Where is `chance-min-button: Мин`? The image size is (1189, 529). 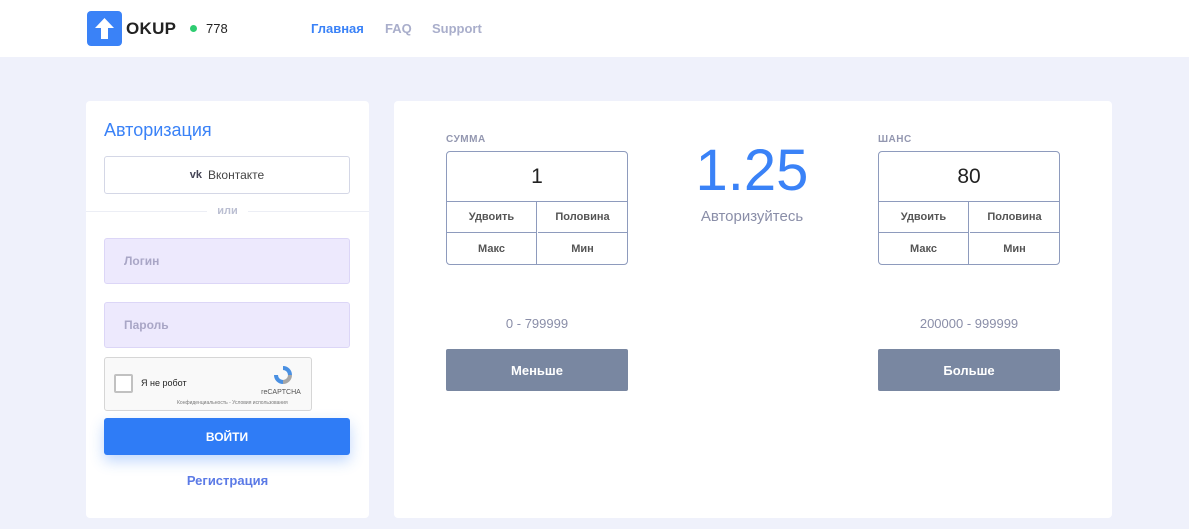 chance-min-button: Мин is located at coordinates (1014, 248).